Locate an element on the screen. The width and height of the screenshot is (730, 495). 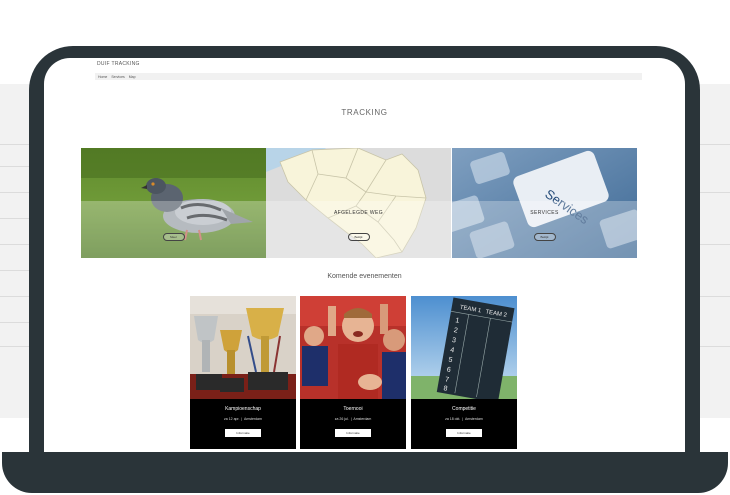
nav-item-home: Home is located at coordinates (102, 77).